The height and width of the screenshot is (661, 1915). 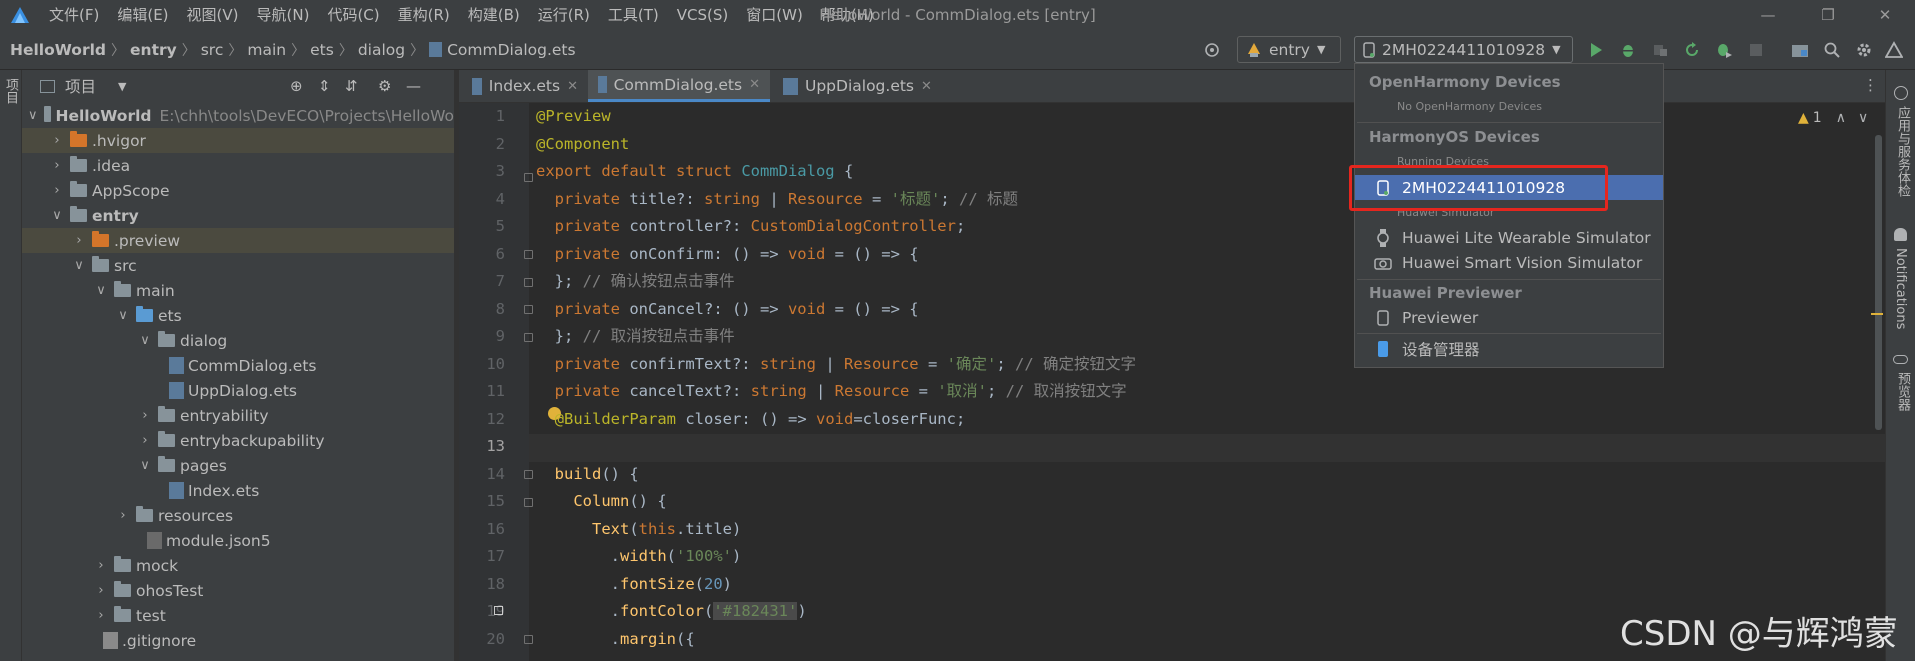 I want to click on menu-vcs: VCS(S), so click(x=702, y=15).